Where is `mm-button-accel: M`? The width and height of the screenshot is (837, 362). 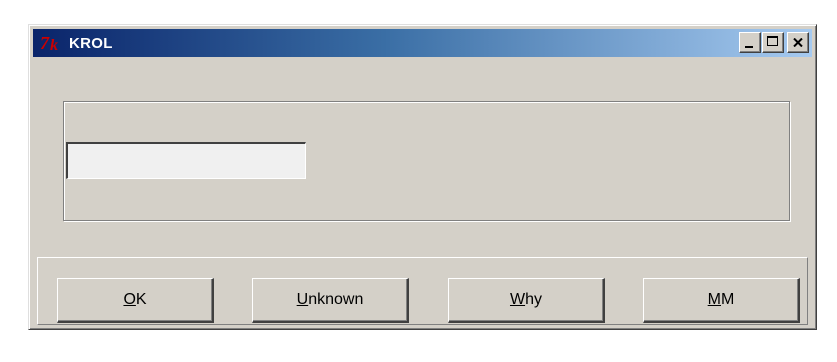
mm-button-accel: M is located at coordinates (714, 299).